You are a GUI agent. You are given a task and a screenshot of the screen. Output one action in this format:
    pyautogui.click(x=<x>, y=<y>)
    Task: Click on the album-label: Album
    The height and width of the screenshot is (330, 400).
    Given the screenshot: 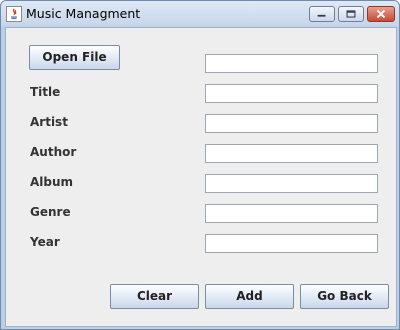 What is the action you would take?
    pyautogui.click(x=52, y=182)
    